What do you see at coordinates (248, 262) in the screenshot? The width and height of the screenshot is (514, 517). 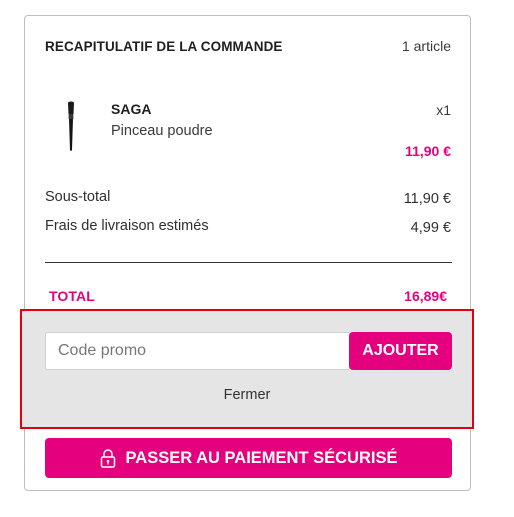 I see `divider` at bounding box center [248, 262].